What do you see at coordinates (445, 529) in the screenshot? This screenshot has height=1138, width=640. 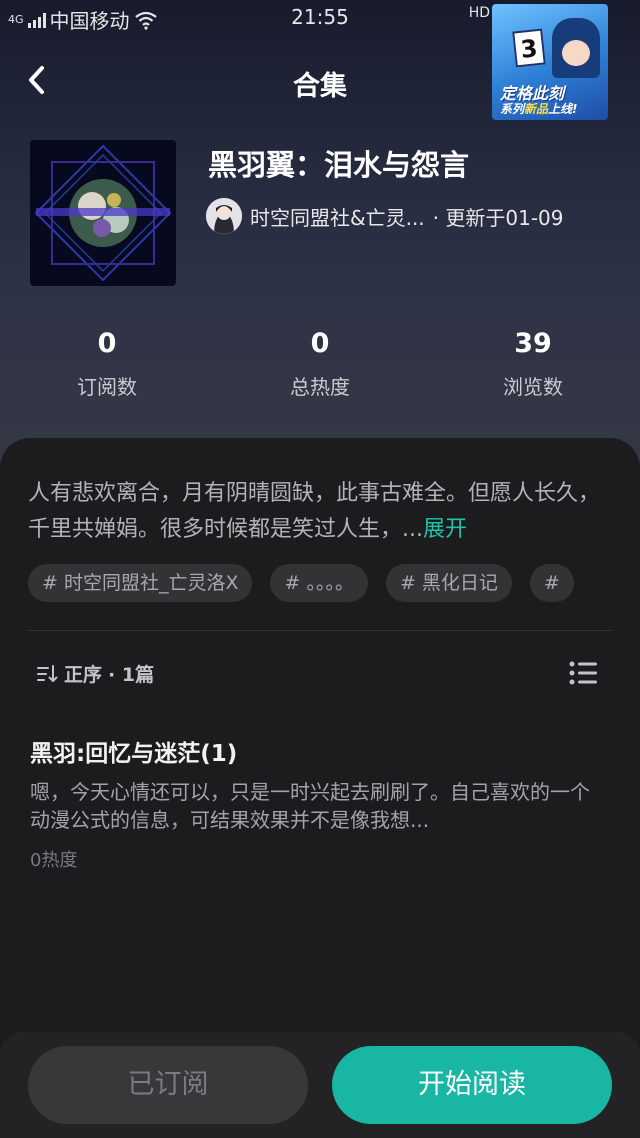 I see `expand-link: 展开` at bounding box center [445, 529].